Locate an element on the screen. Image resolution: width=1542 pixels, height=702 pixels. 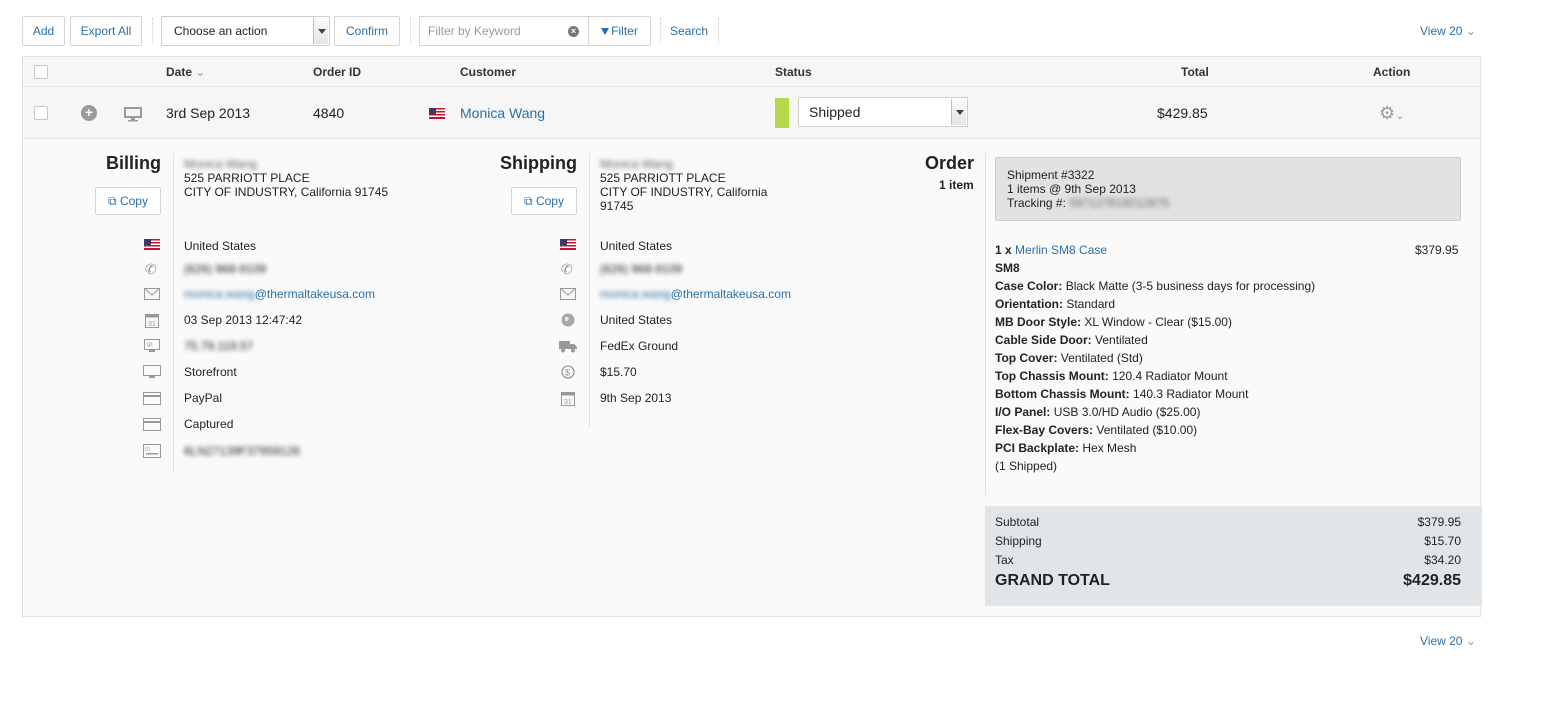
status-value: Shipped is located at coordinates (835, 112).